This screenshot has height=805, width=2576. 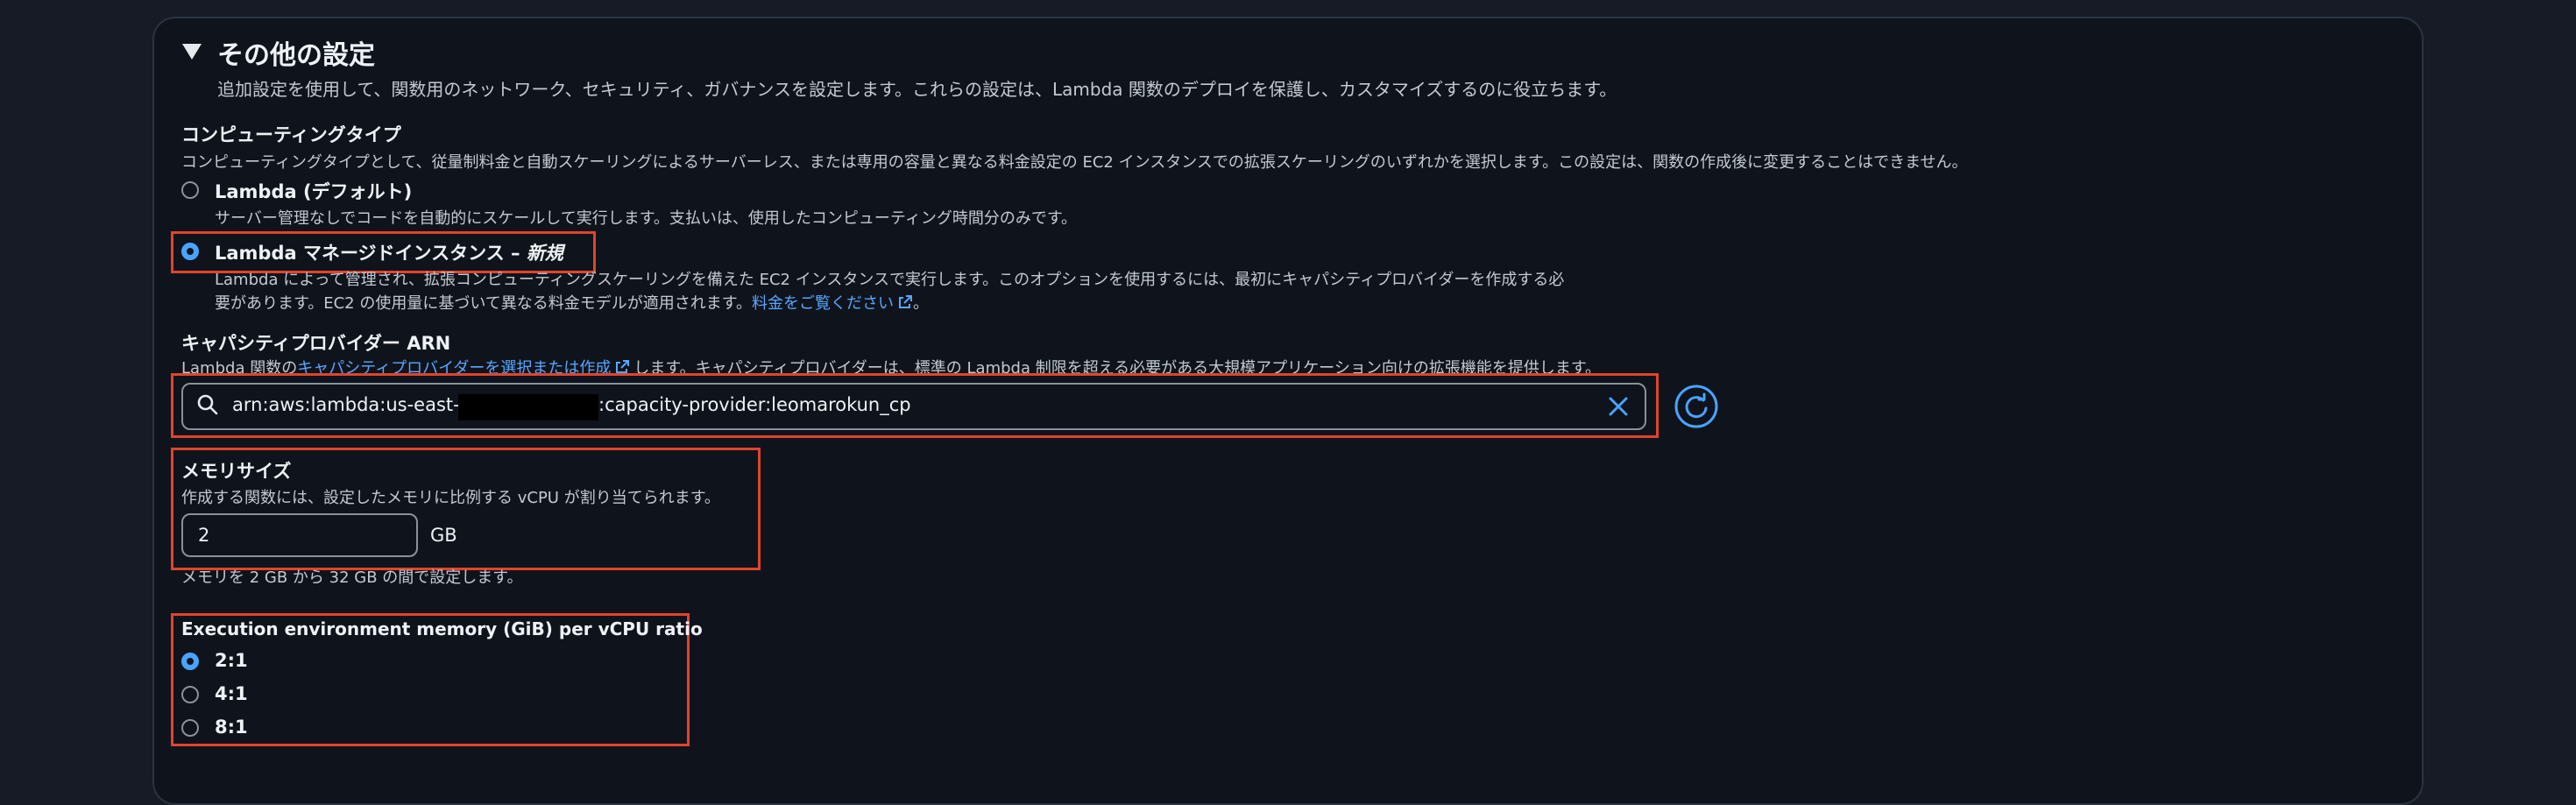 I want to click on expand-caret-icon, so click(x=192, y=52).